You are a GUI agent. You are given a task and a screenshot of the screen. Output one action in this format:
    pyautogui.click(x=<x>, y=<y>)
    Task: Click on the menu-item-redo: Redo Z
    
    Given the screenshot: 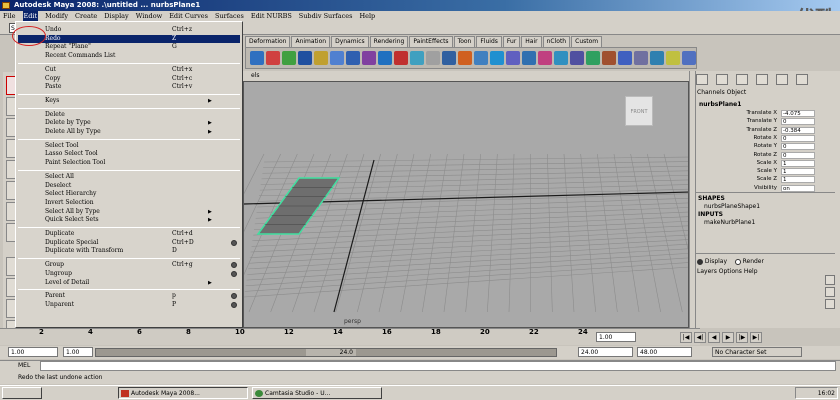 What is the action you would take?
    pyautogui.click(x=129, y=38)
    